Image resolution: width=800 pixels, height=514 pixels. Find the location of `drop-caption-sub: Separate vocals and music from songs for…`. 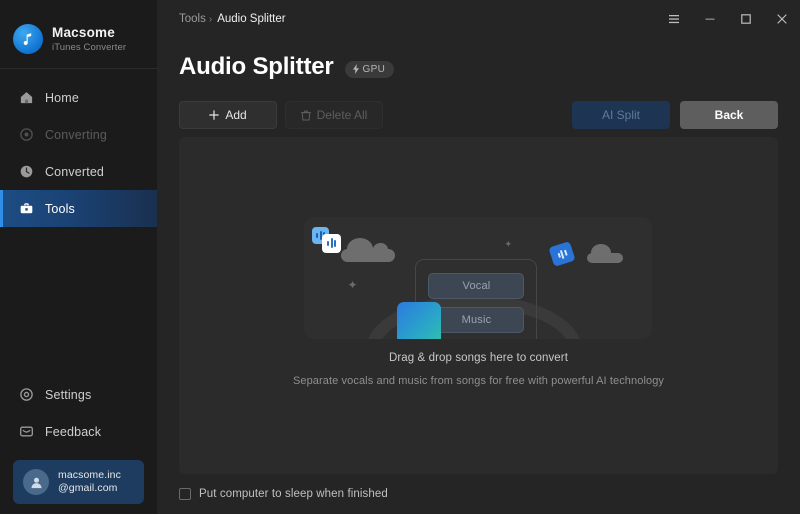

drop-caption-sub: Separate vocals and music from songs for… is located at coordinates (478, 380).